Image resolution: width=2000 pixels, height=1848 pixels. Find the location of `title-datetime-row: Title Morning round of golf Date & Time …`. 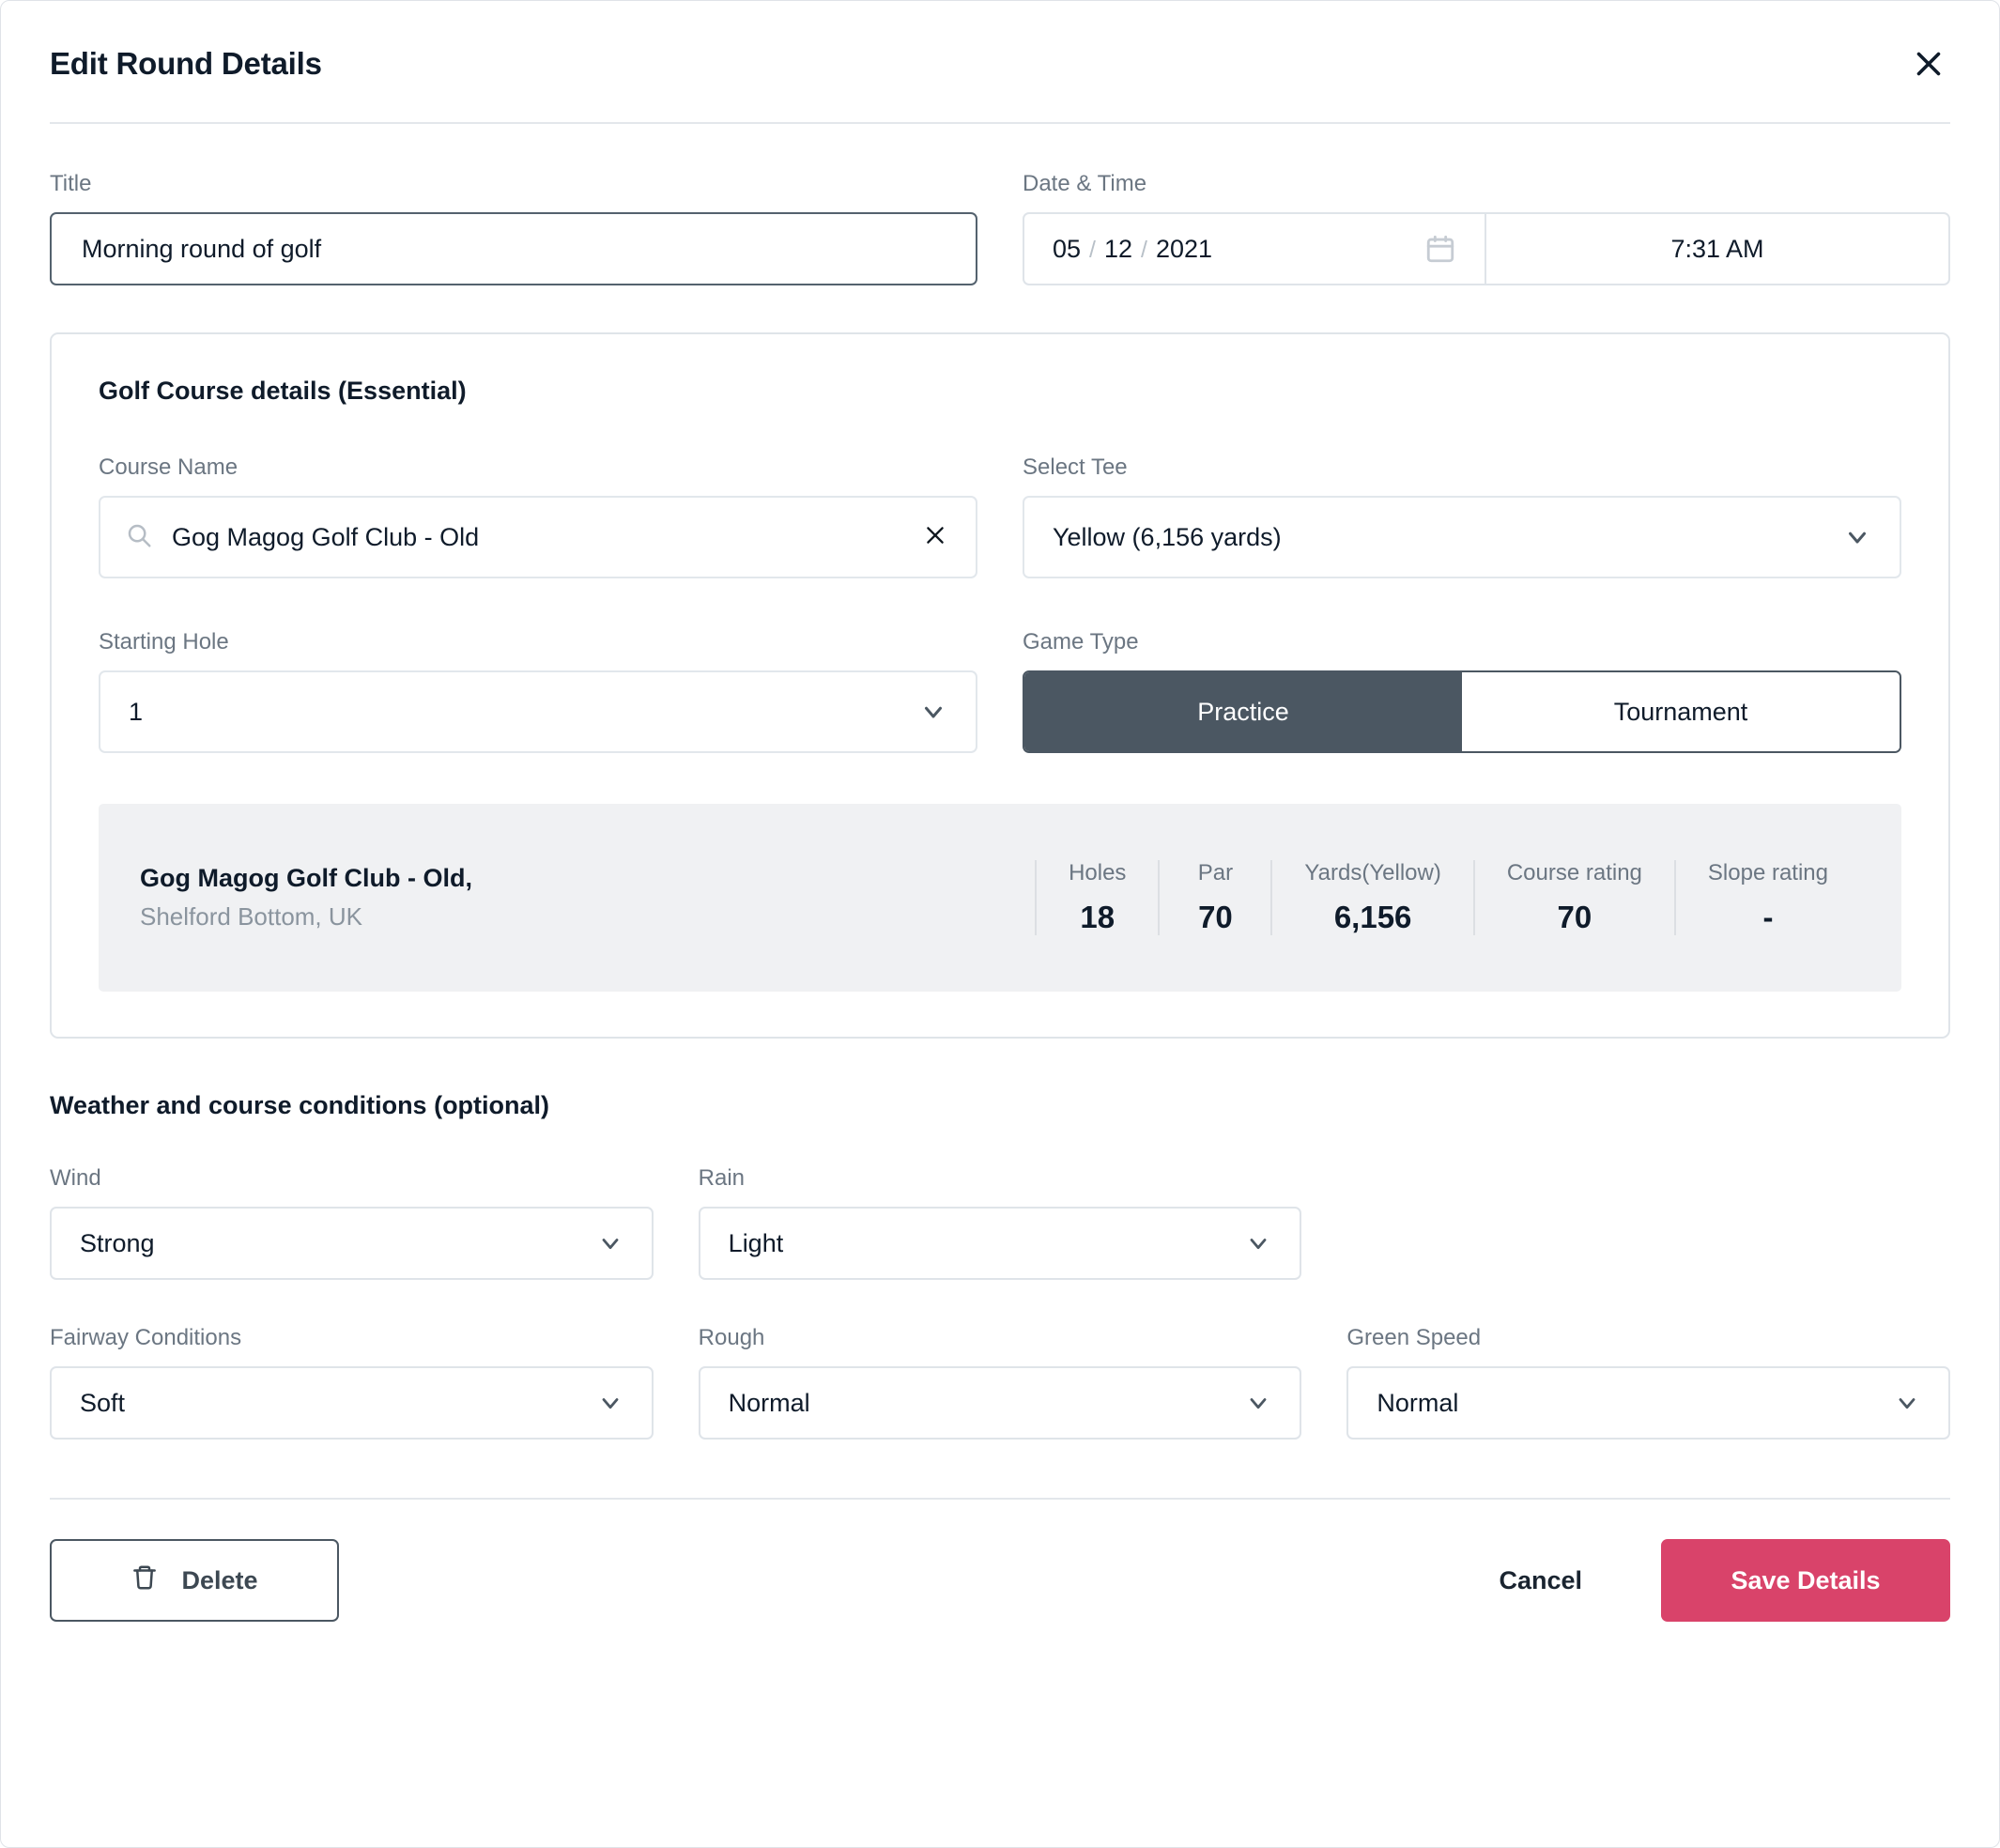

title-datetime-row: Title Morning round of golf Date & Time … is located at coordinates (1000, 228).